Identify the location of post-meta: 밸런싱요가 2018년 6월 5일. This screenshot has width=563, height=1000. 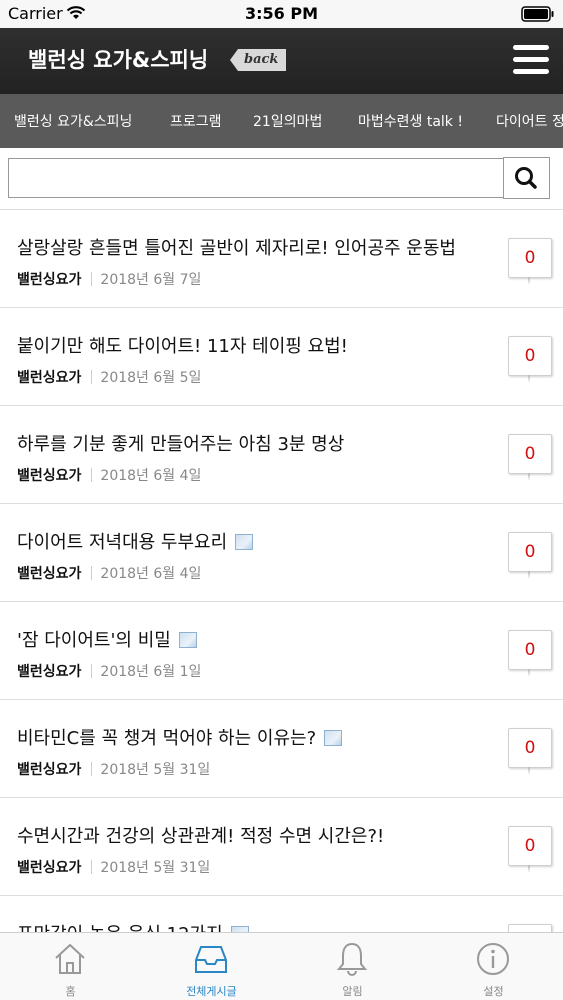
(109, 377).